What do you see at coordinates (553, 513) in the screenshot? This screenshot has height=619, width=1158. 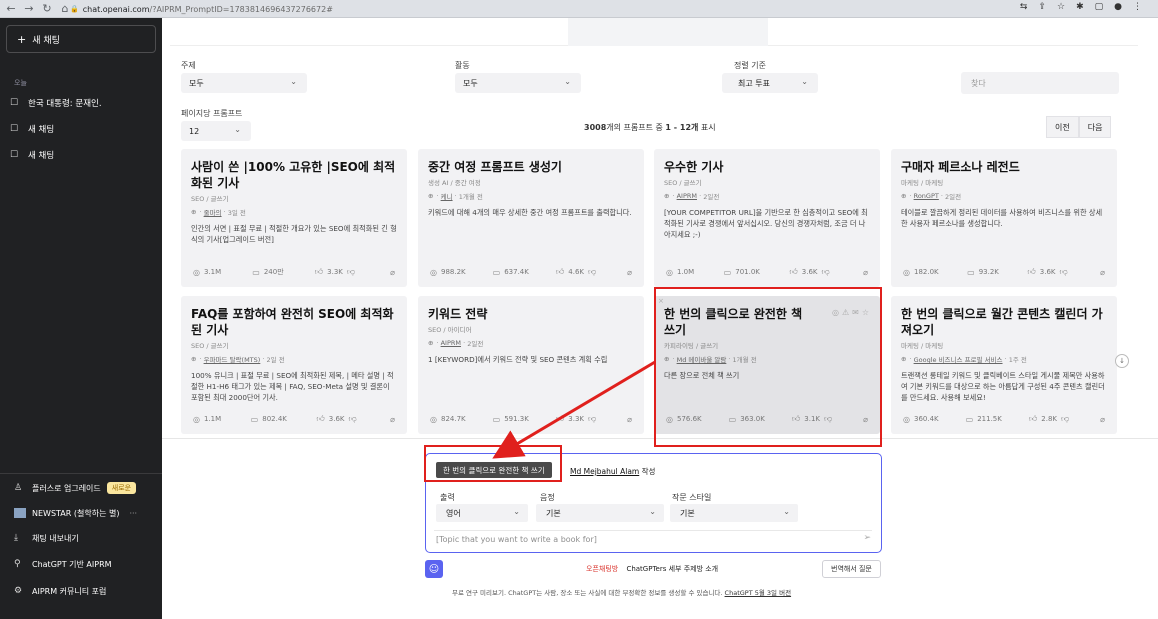 I see `tone-value: 기본` at bounding box center [553, 513].